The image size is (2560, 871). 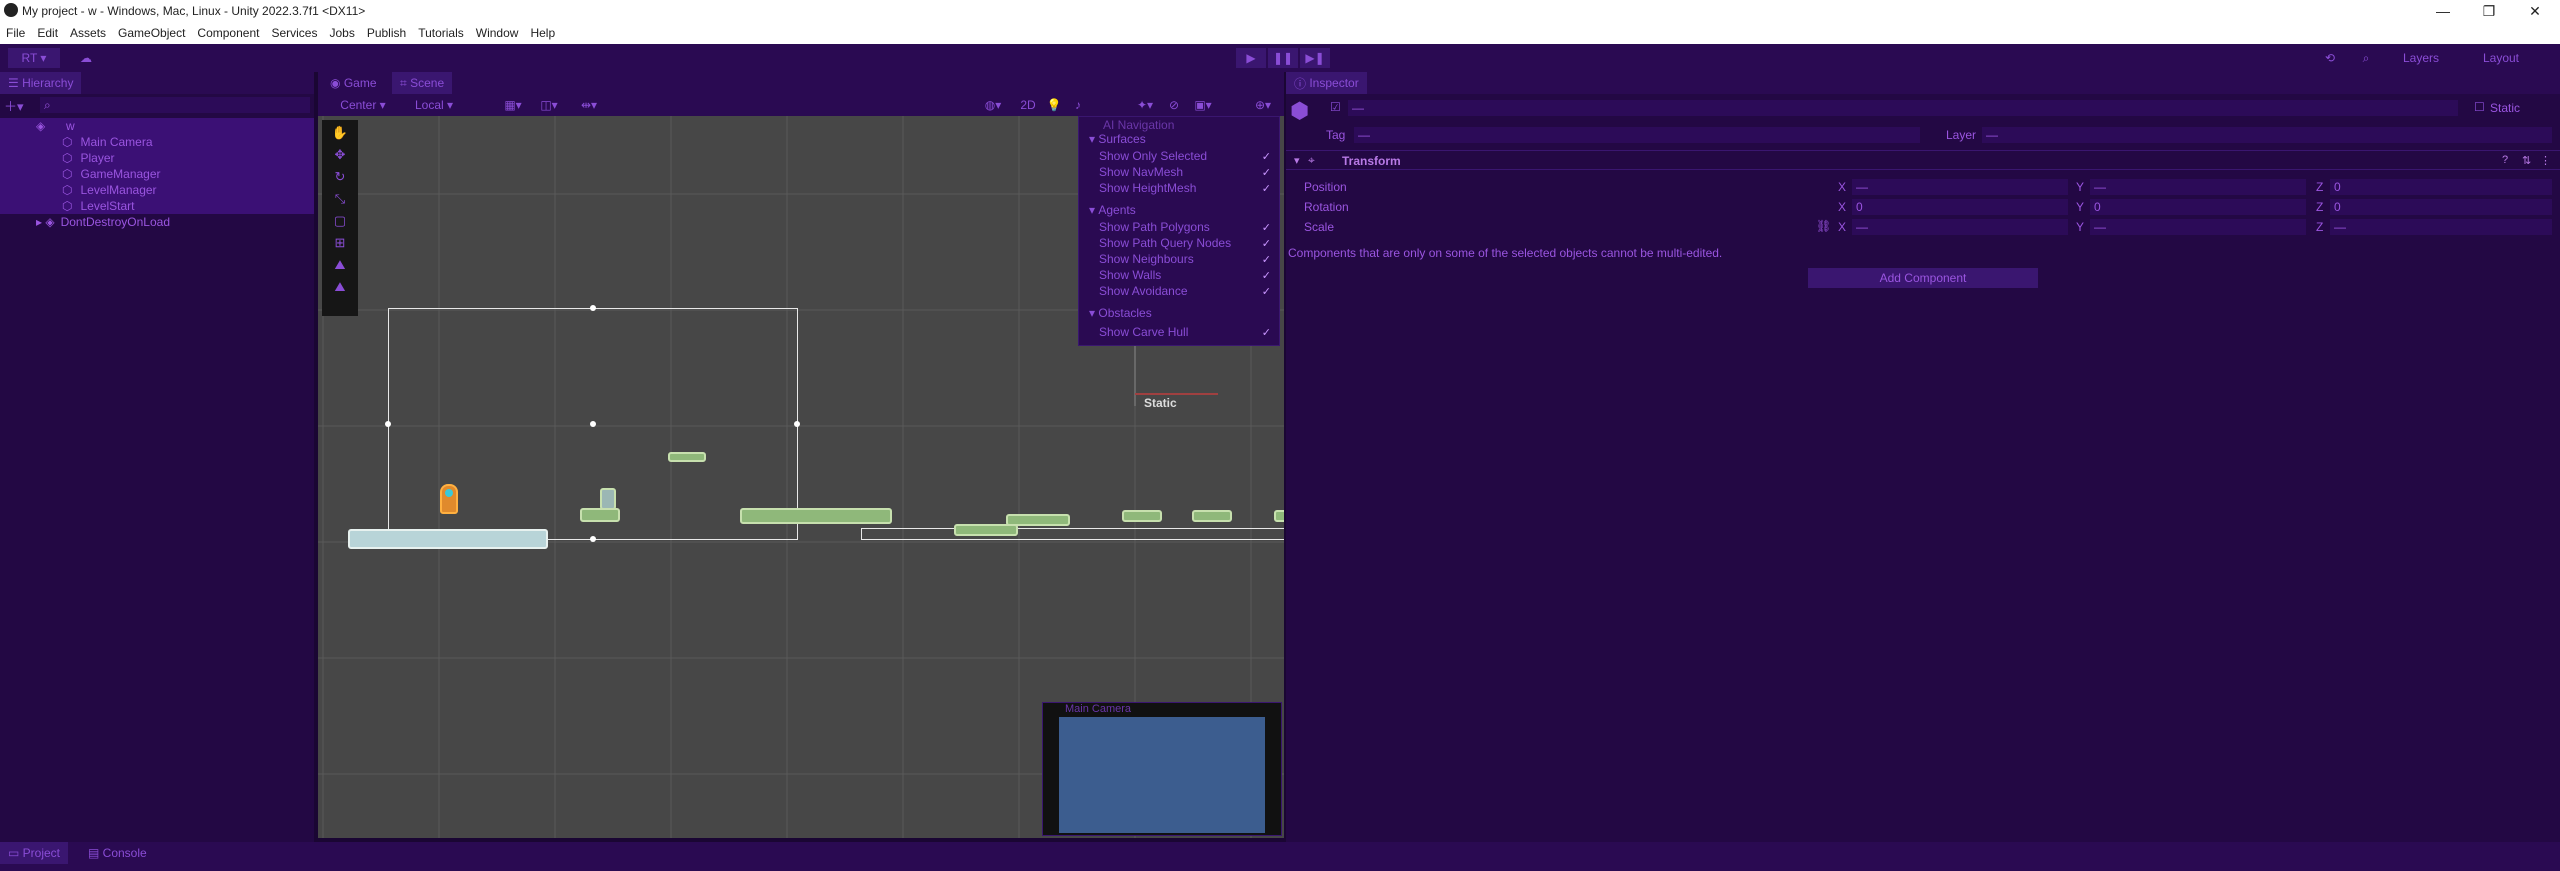 I want to click on hierarchy-search-input: ⌕, so click(x=175, y=105).